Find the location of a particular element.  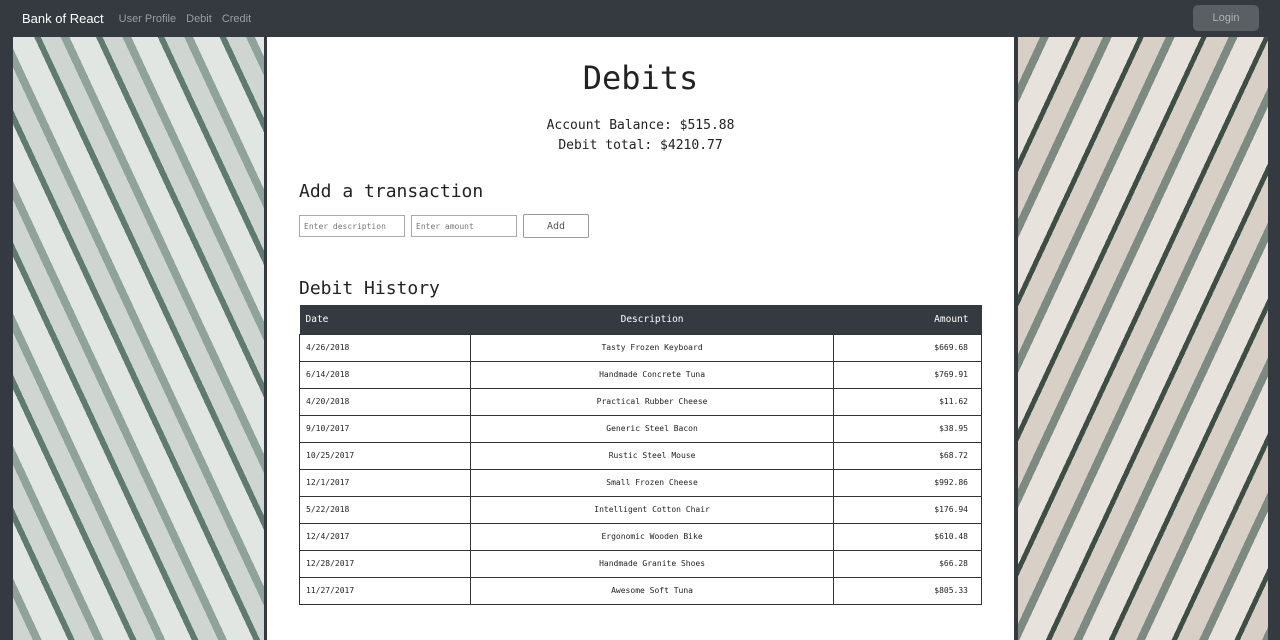

cell-amount: $11.62 is located at coordinates (907, 401).